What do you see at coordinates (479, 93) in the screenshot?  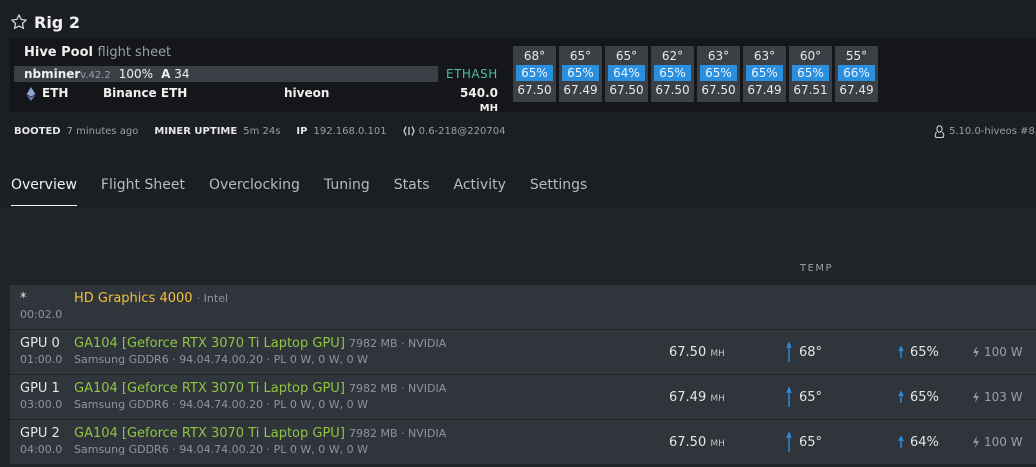 I see `total-hashrate-value: 540.0` at bounding box center [479, 93].